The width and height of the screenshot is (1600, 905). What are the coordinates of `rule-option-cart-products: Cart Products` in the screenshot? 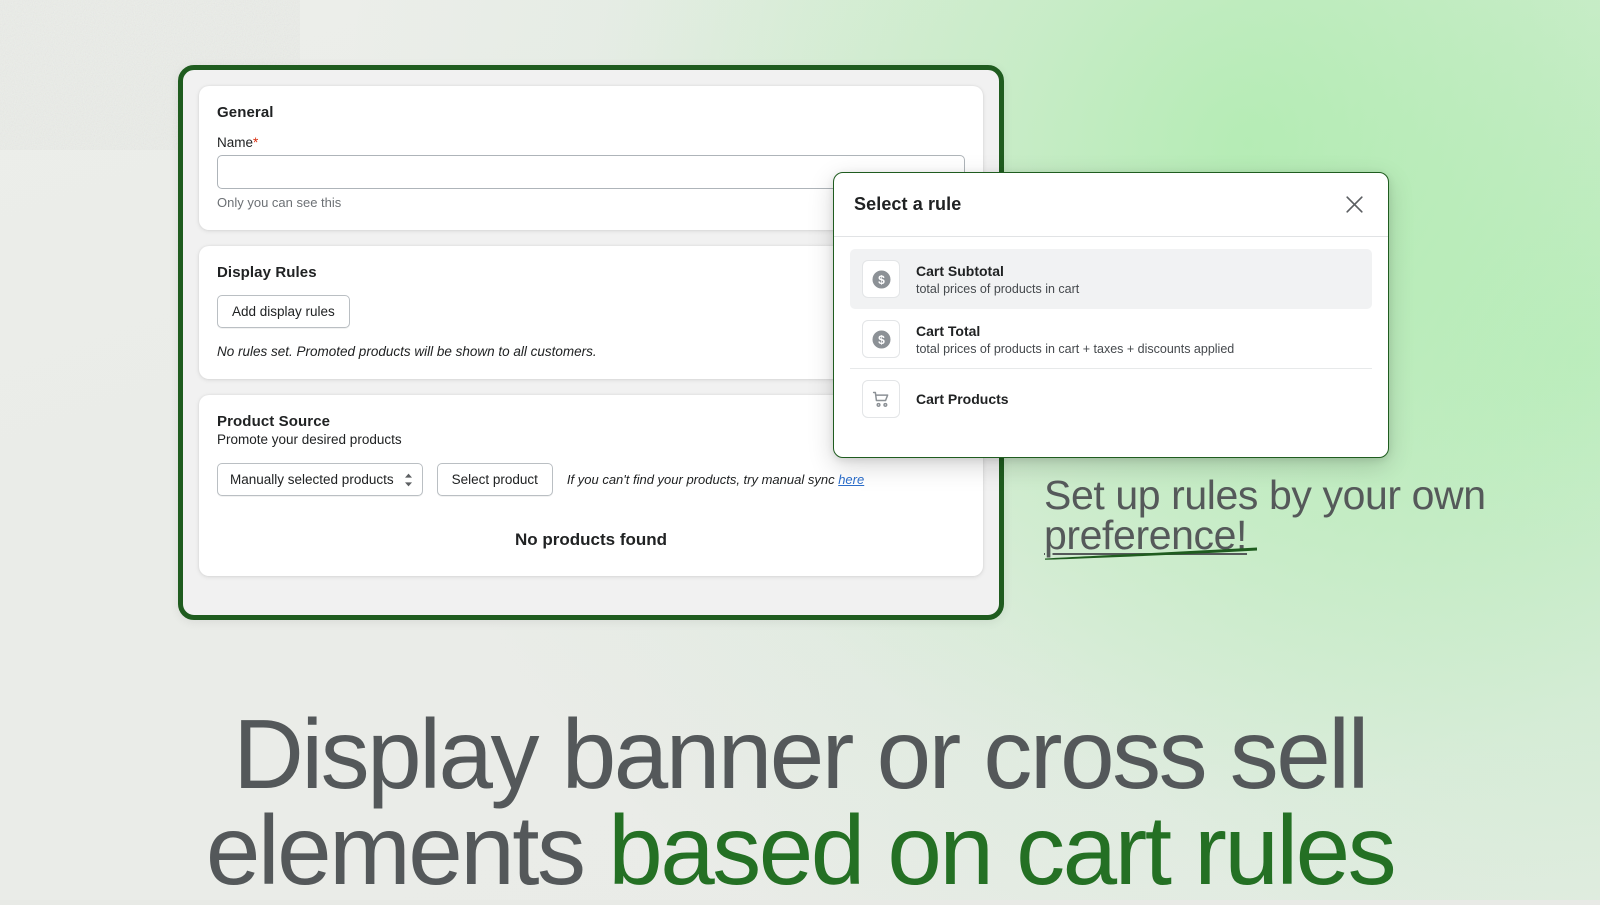 It's located at (1111, 399).